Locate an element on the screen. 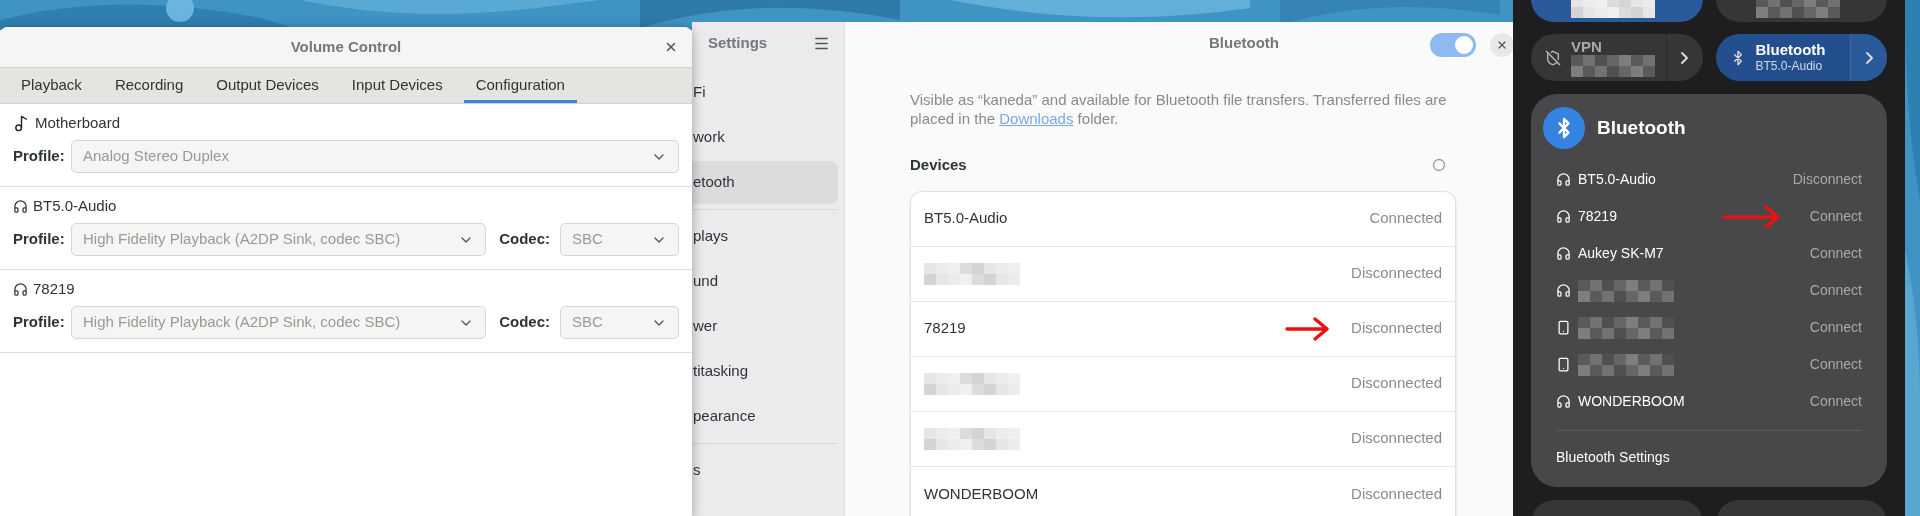 The height and width of the screenshot is (516, 1920). device-name: Aukey SK-M7 is located at coordinates (1621, 253).